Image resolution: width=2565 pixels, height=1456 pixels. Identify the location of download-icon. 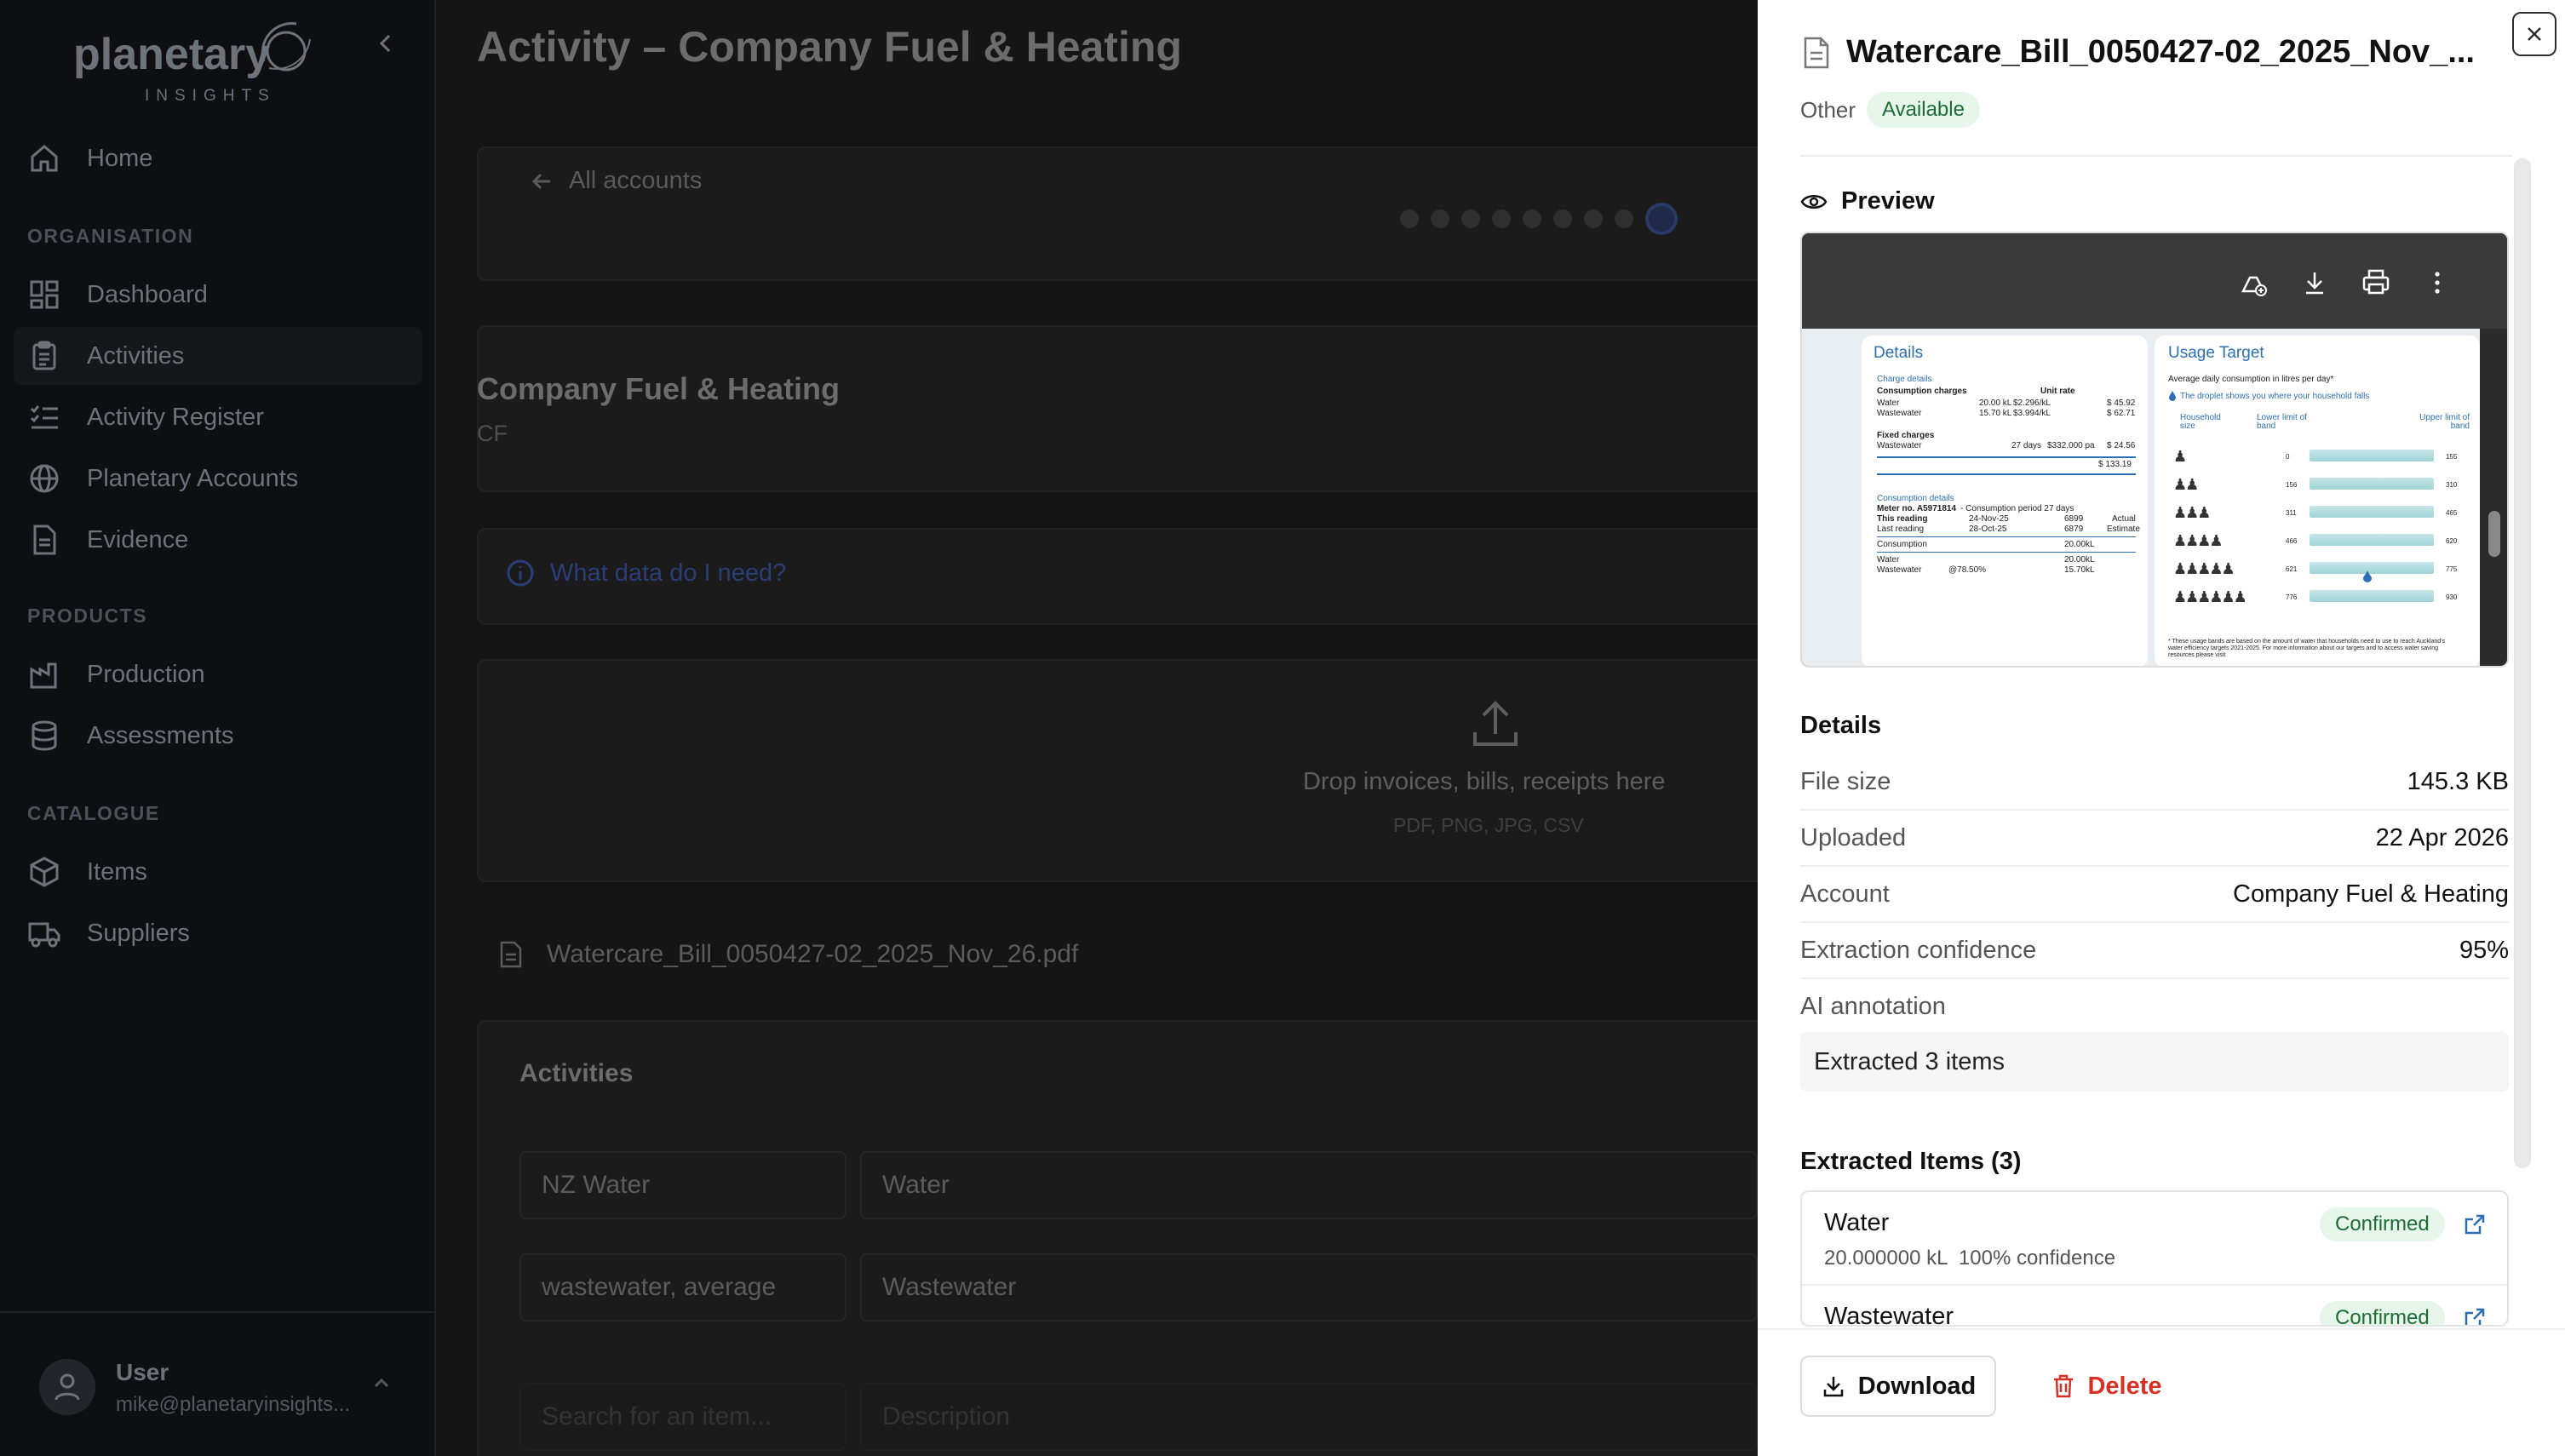
(2314, 282).